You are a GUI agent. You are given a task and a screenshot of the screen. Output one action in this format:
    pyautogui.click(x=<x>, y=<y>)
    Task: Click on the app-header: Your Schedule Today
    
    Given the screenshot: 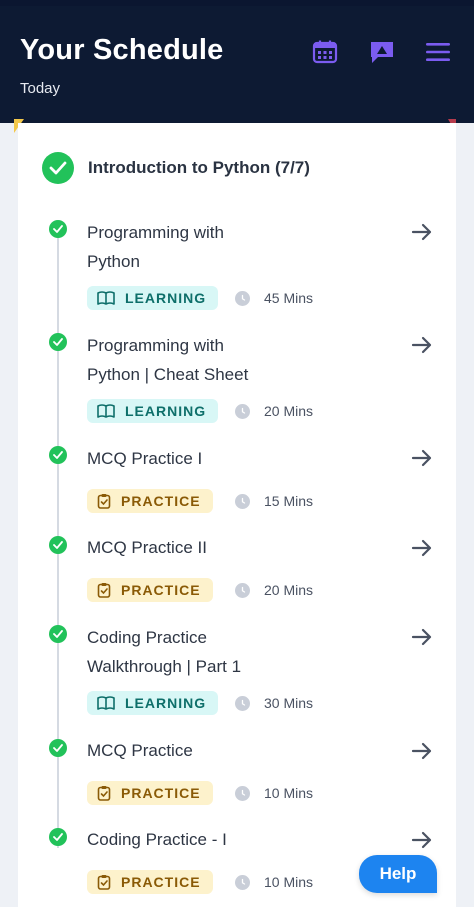 What is the action you would take?
    pyautogui.click(x=237, y=61)
    